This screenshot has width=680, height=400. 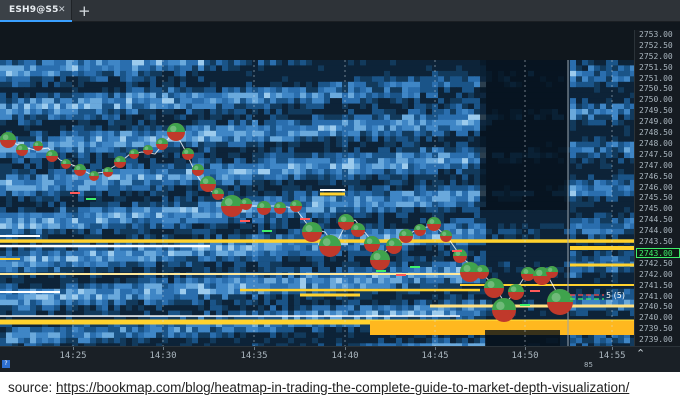 I want to click on price-tick: 2753.00, so click(x=656, y=34).